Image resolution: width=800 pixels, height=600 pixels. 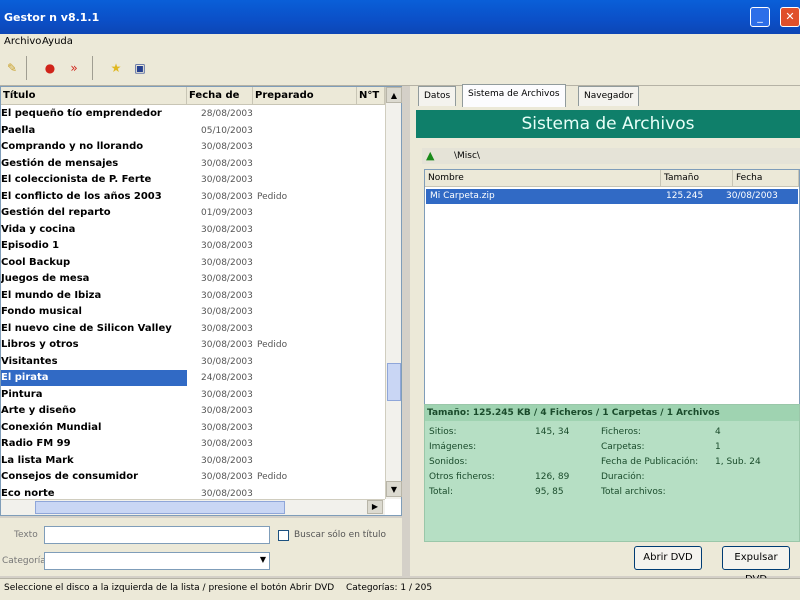 What do you see at coordinates (283, 535) in the screenshot?
I see `title-only-checkbox` at bounding box center [283, 535].